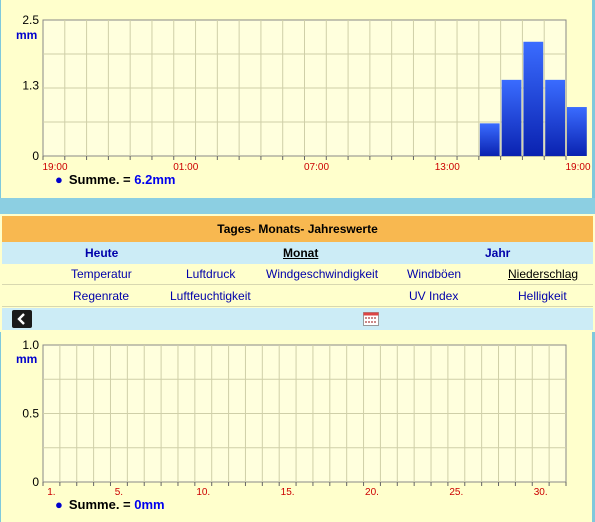 The height and width of the screenshot is (522, 595). What do you see at coordinates (30, 414) in the screenshot?
I see `y-tick-label: 0.5` at bounding box center [30, 414].